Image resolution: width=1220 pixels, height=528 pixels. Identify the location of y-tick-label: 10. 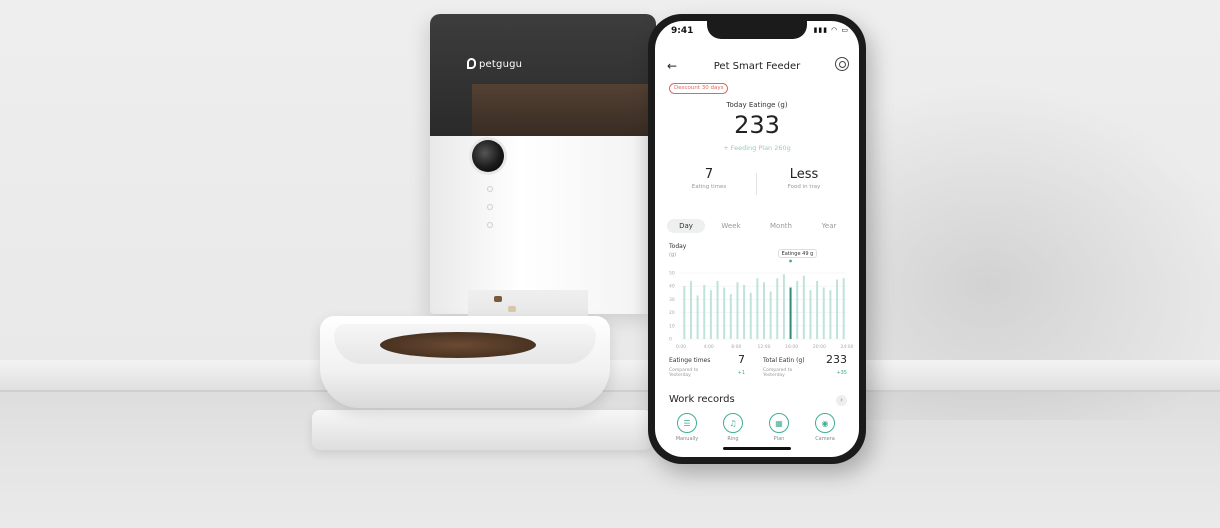
(672, 326).